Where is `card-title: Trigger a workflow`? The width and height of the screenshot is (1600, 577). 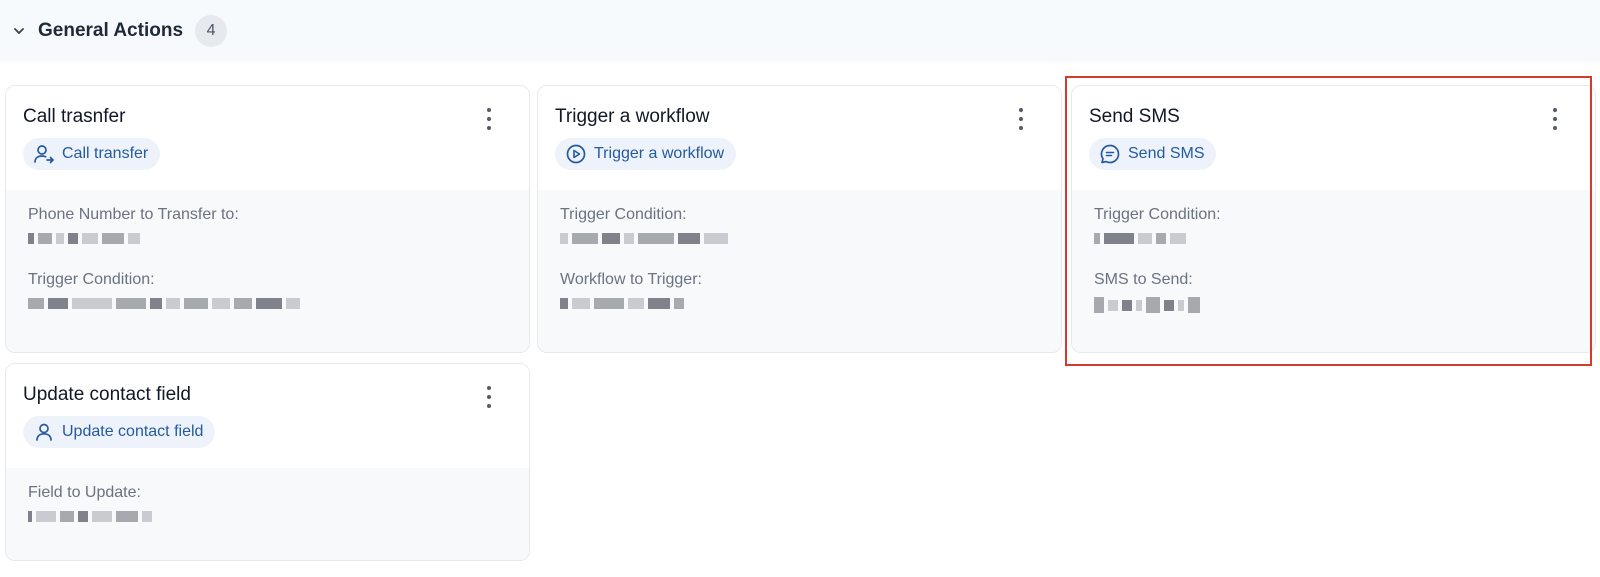
card-title: Trigger a workflow is located at coordinates (632, 116).